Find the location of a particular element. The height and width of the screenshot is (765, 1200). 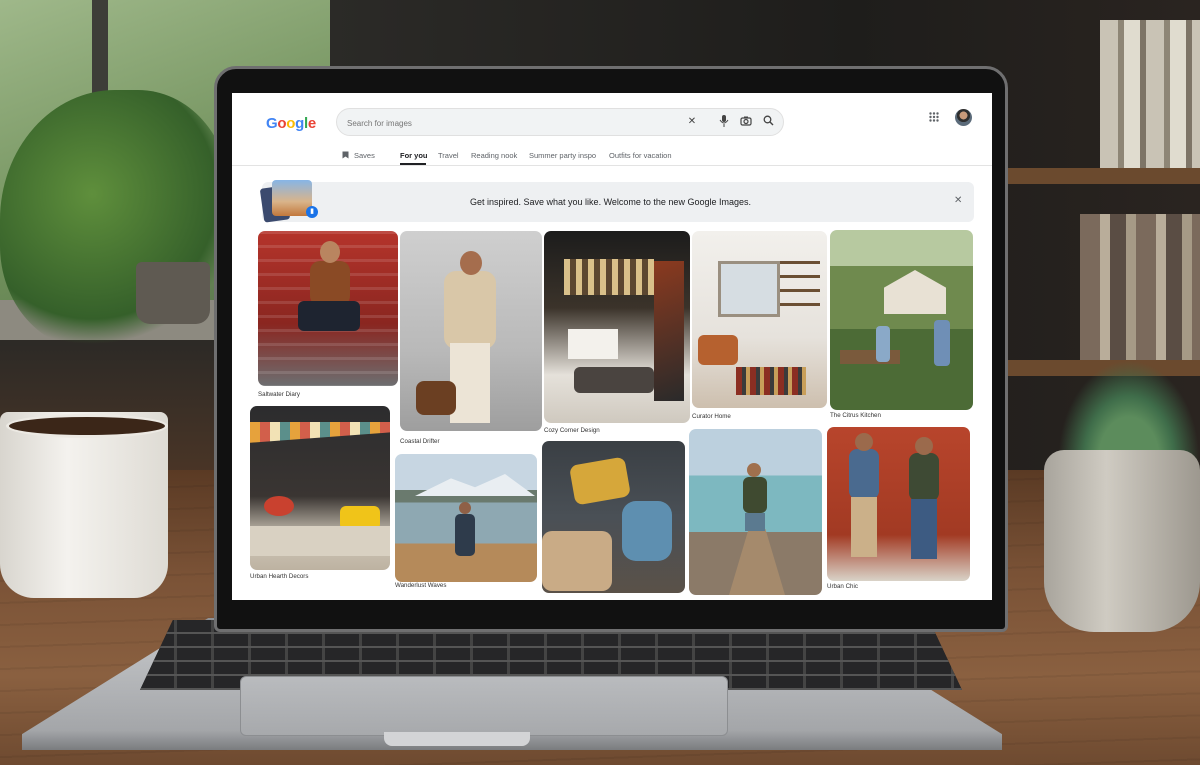

image-tile-curator-home is located at coordinates (759, 319).